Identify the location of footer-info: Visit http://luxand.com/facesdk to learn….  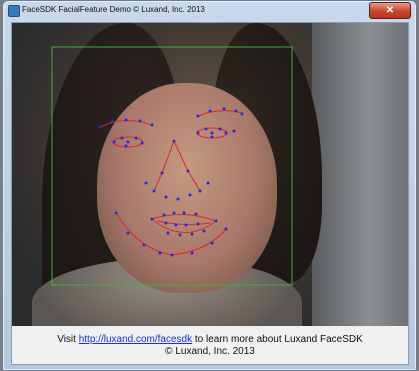
(210, 345).